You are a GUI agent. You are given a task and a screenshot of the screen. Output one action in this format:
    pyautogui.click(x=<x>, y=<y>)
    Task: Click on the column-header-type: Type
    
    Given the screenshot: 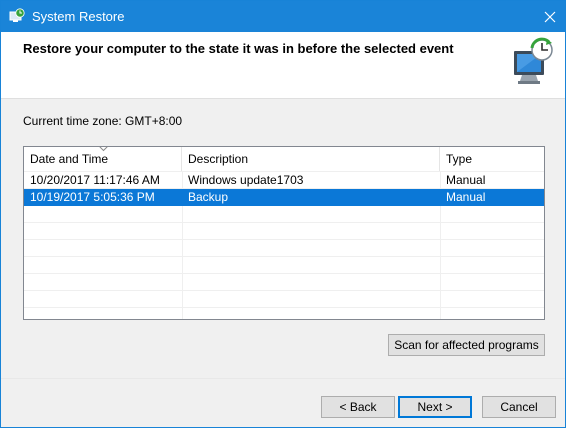 What is the action you would take?
    pyautogui.click(x=492, y=159)
    